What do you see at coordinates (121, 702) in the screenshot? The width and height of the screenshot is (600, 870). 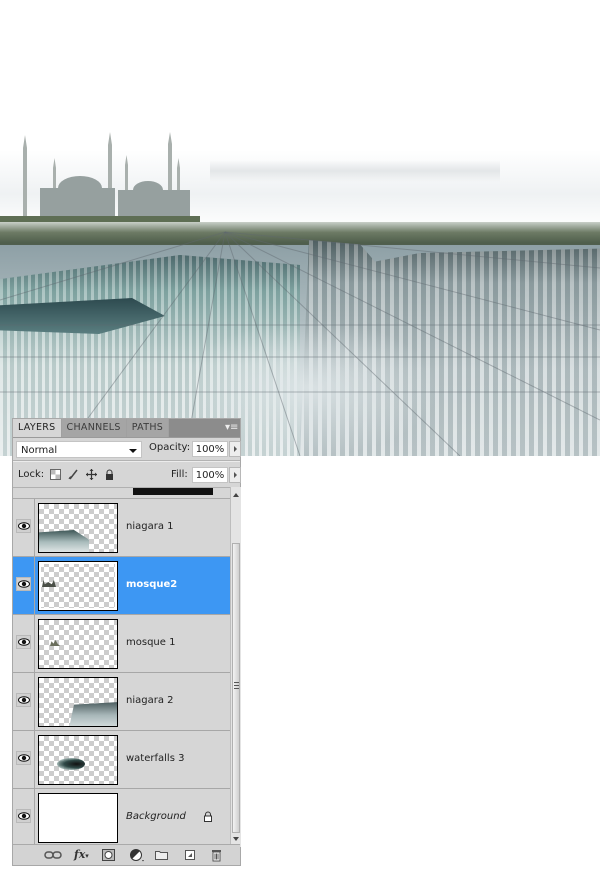 I see `layer-row: niagara 2` at bounding box center [121, 702].